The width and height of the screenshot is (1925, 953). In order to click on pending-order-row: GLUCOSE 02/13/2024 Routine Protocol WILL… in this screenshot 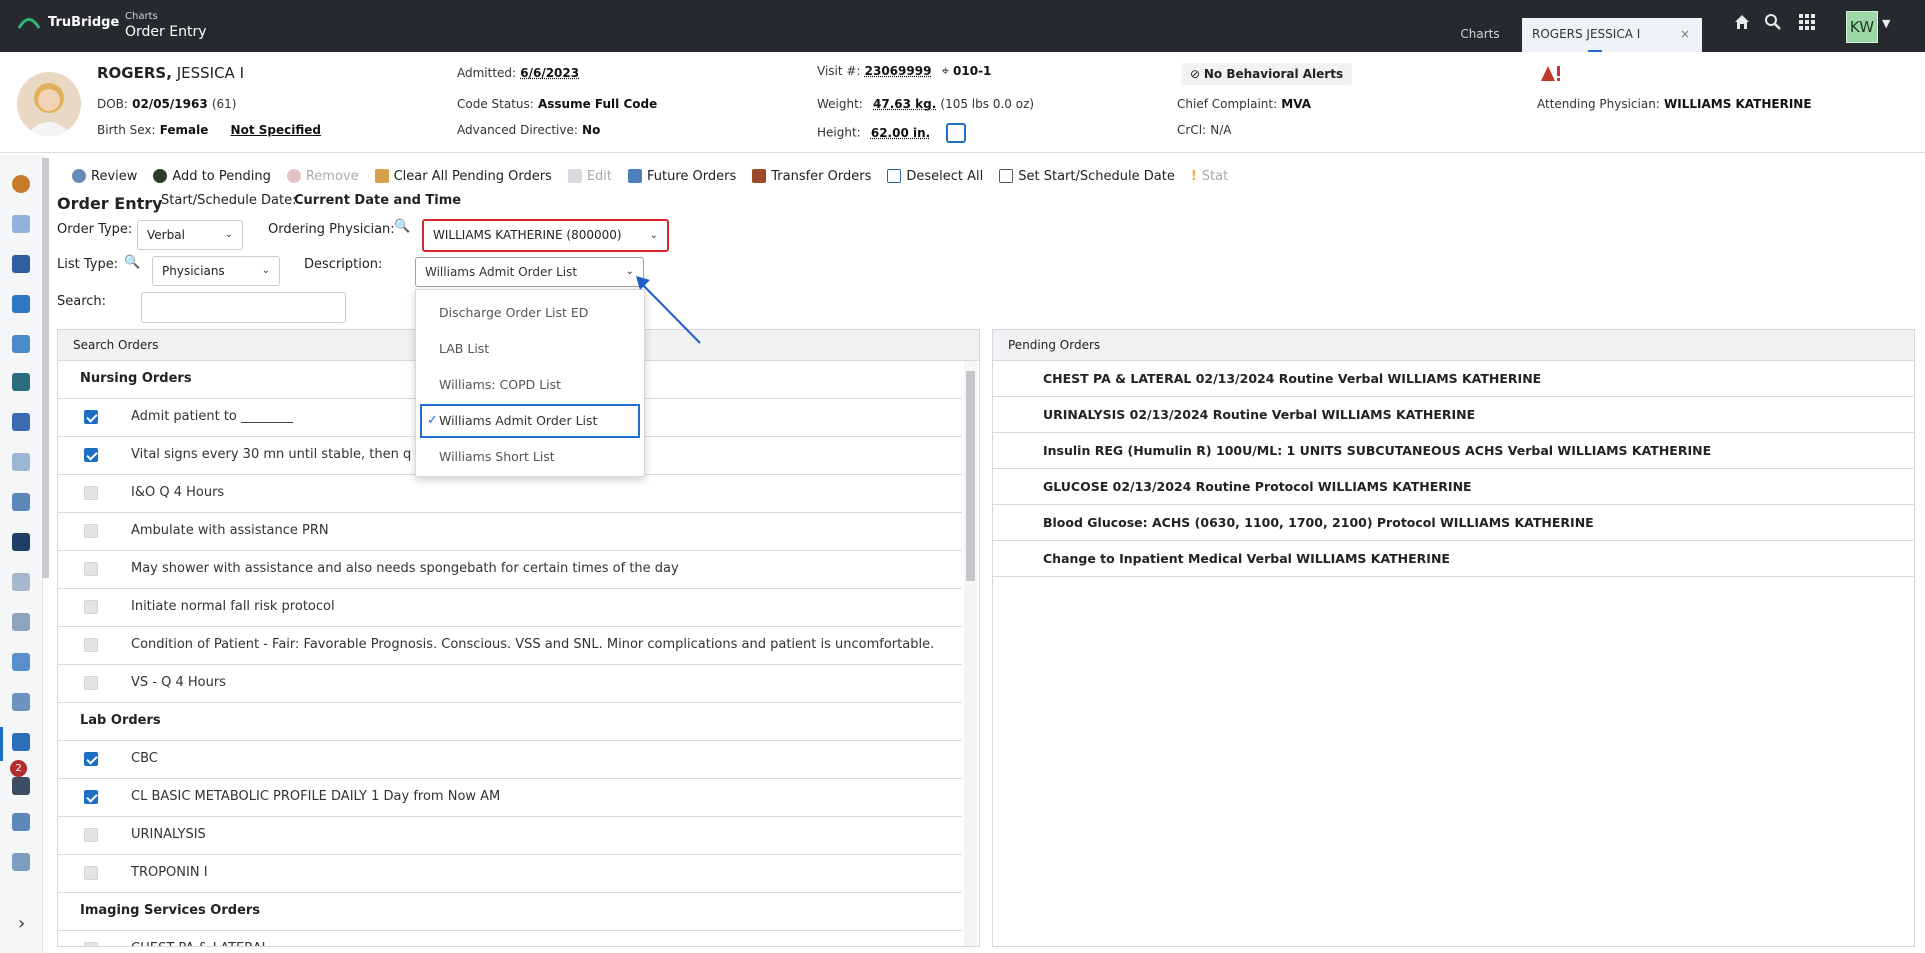, I will do `click(1453, 487)`.